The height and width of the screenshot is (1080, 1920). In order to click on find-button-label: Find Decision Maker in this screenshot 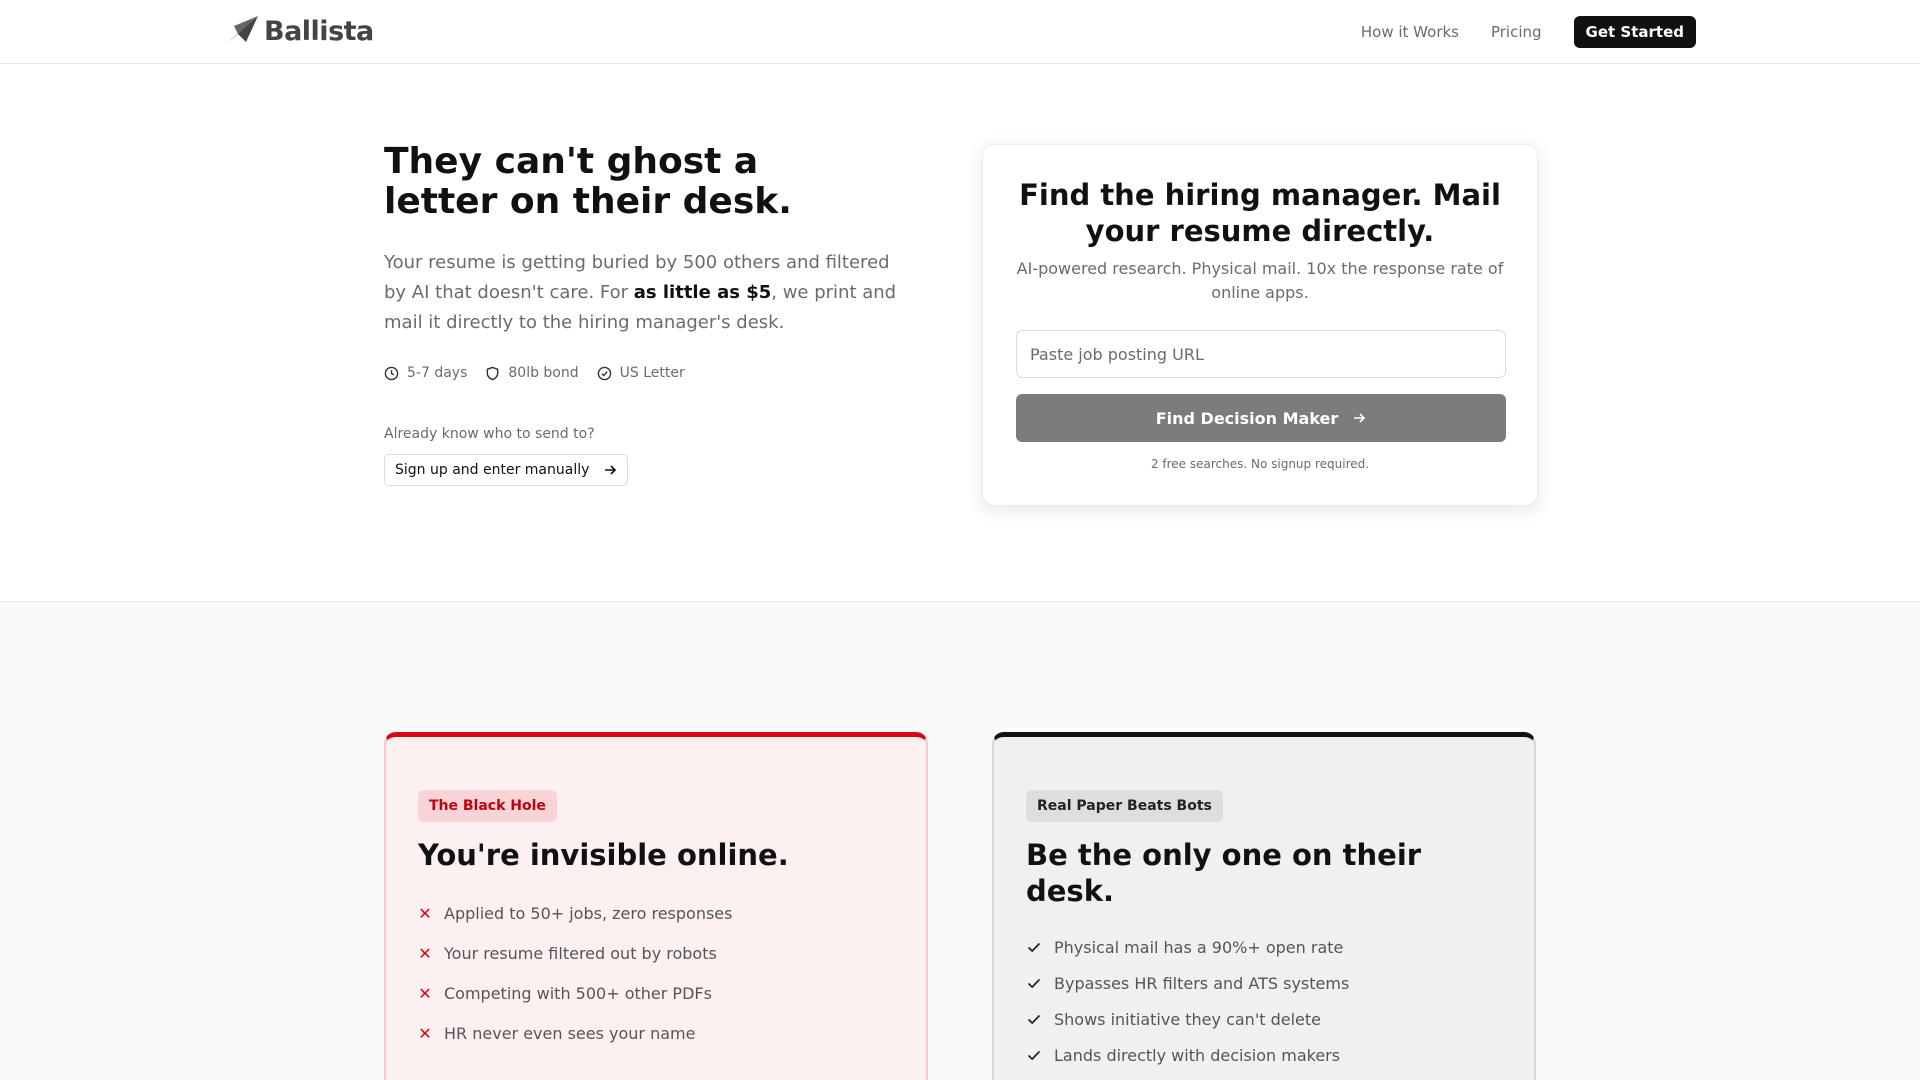, I will do `click(1247, 418)`.